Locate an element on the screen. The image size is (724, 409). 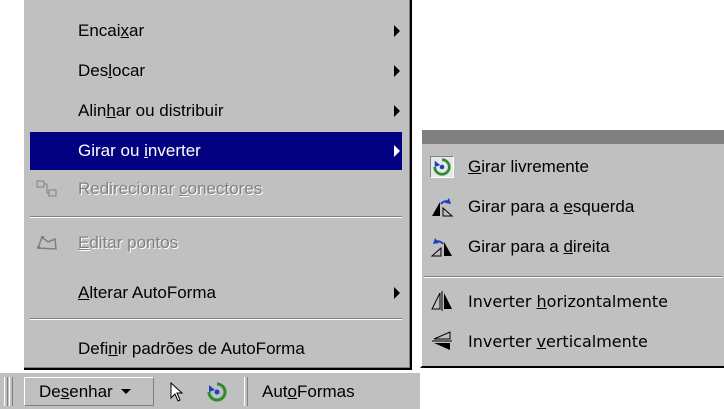
menu-item-change-autoshape: Alterar AutoForma is located at coordinates (216, 293).